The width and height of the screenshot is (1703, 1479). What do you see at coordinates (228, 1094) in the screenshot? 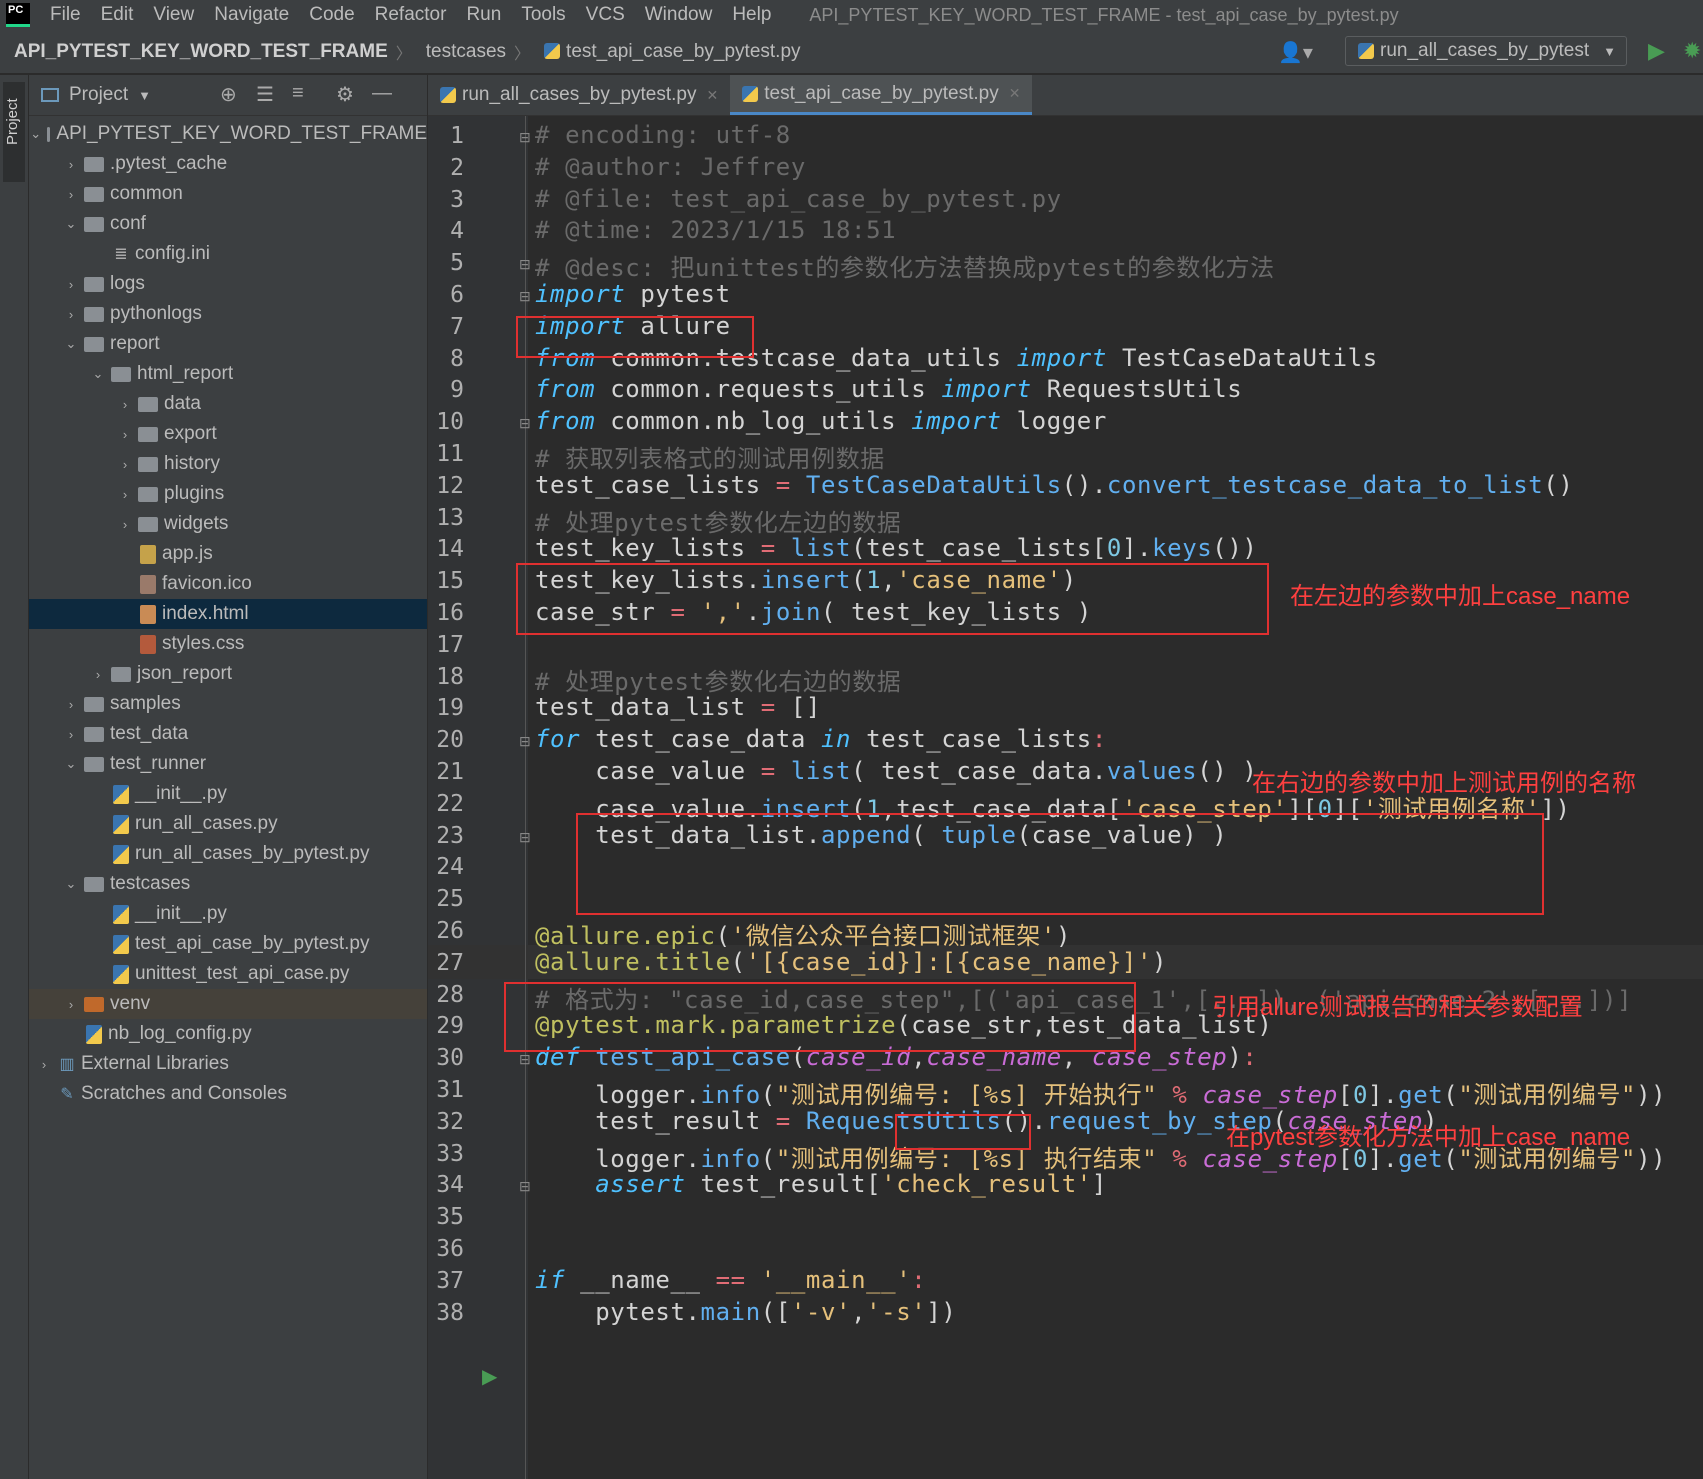
I see `tree-item: ✎ Scratches and Consoles` at bounding box center [228, 1094].